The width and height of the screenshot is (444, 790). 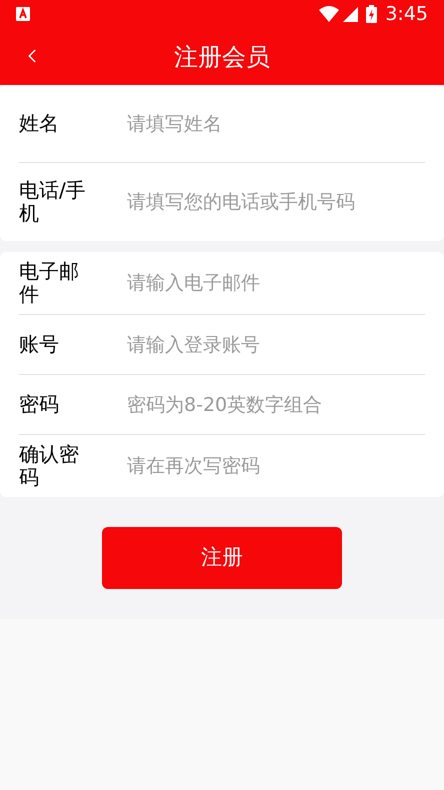 What do you see at coordinates (329, 14) in the screenshot?
I see `wifi-icon` at bounding box center [329, 14].